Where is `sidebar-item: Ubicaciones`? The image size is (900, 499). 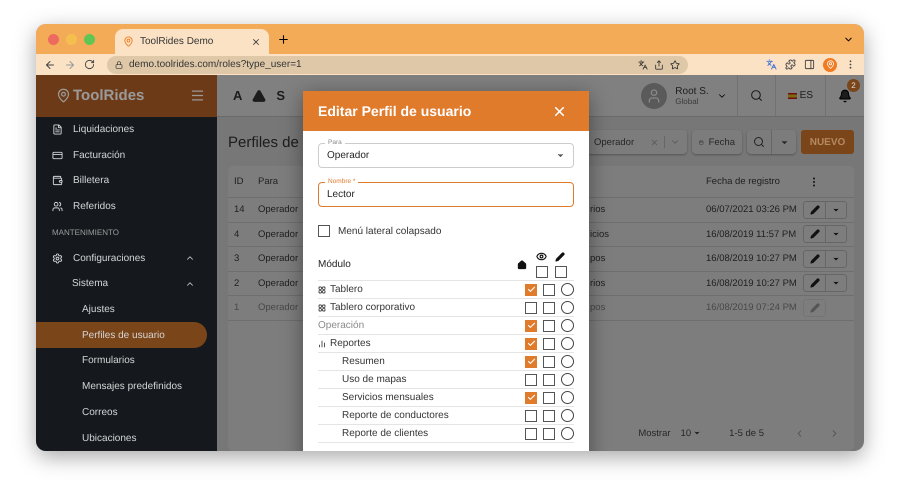 sidebar-item: Ubicaciones is located at coordinates (121, 438).